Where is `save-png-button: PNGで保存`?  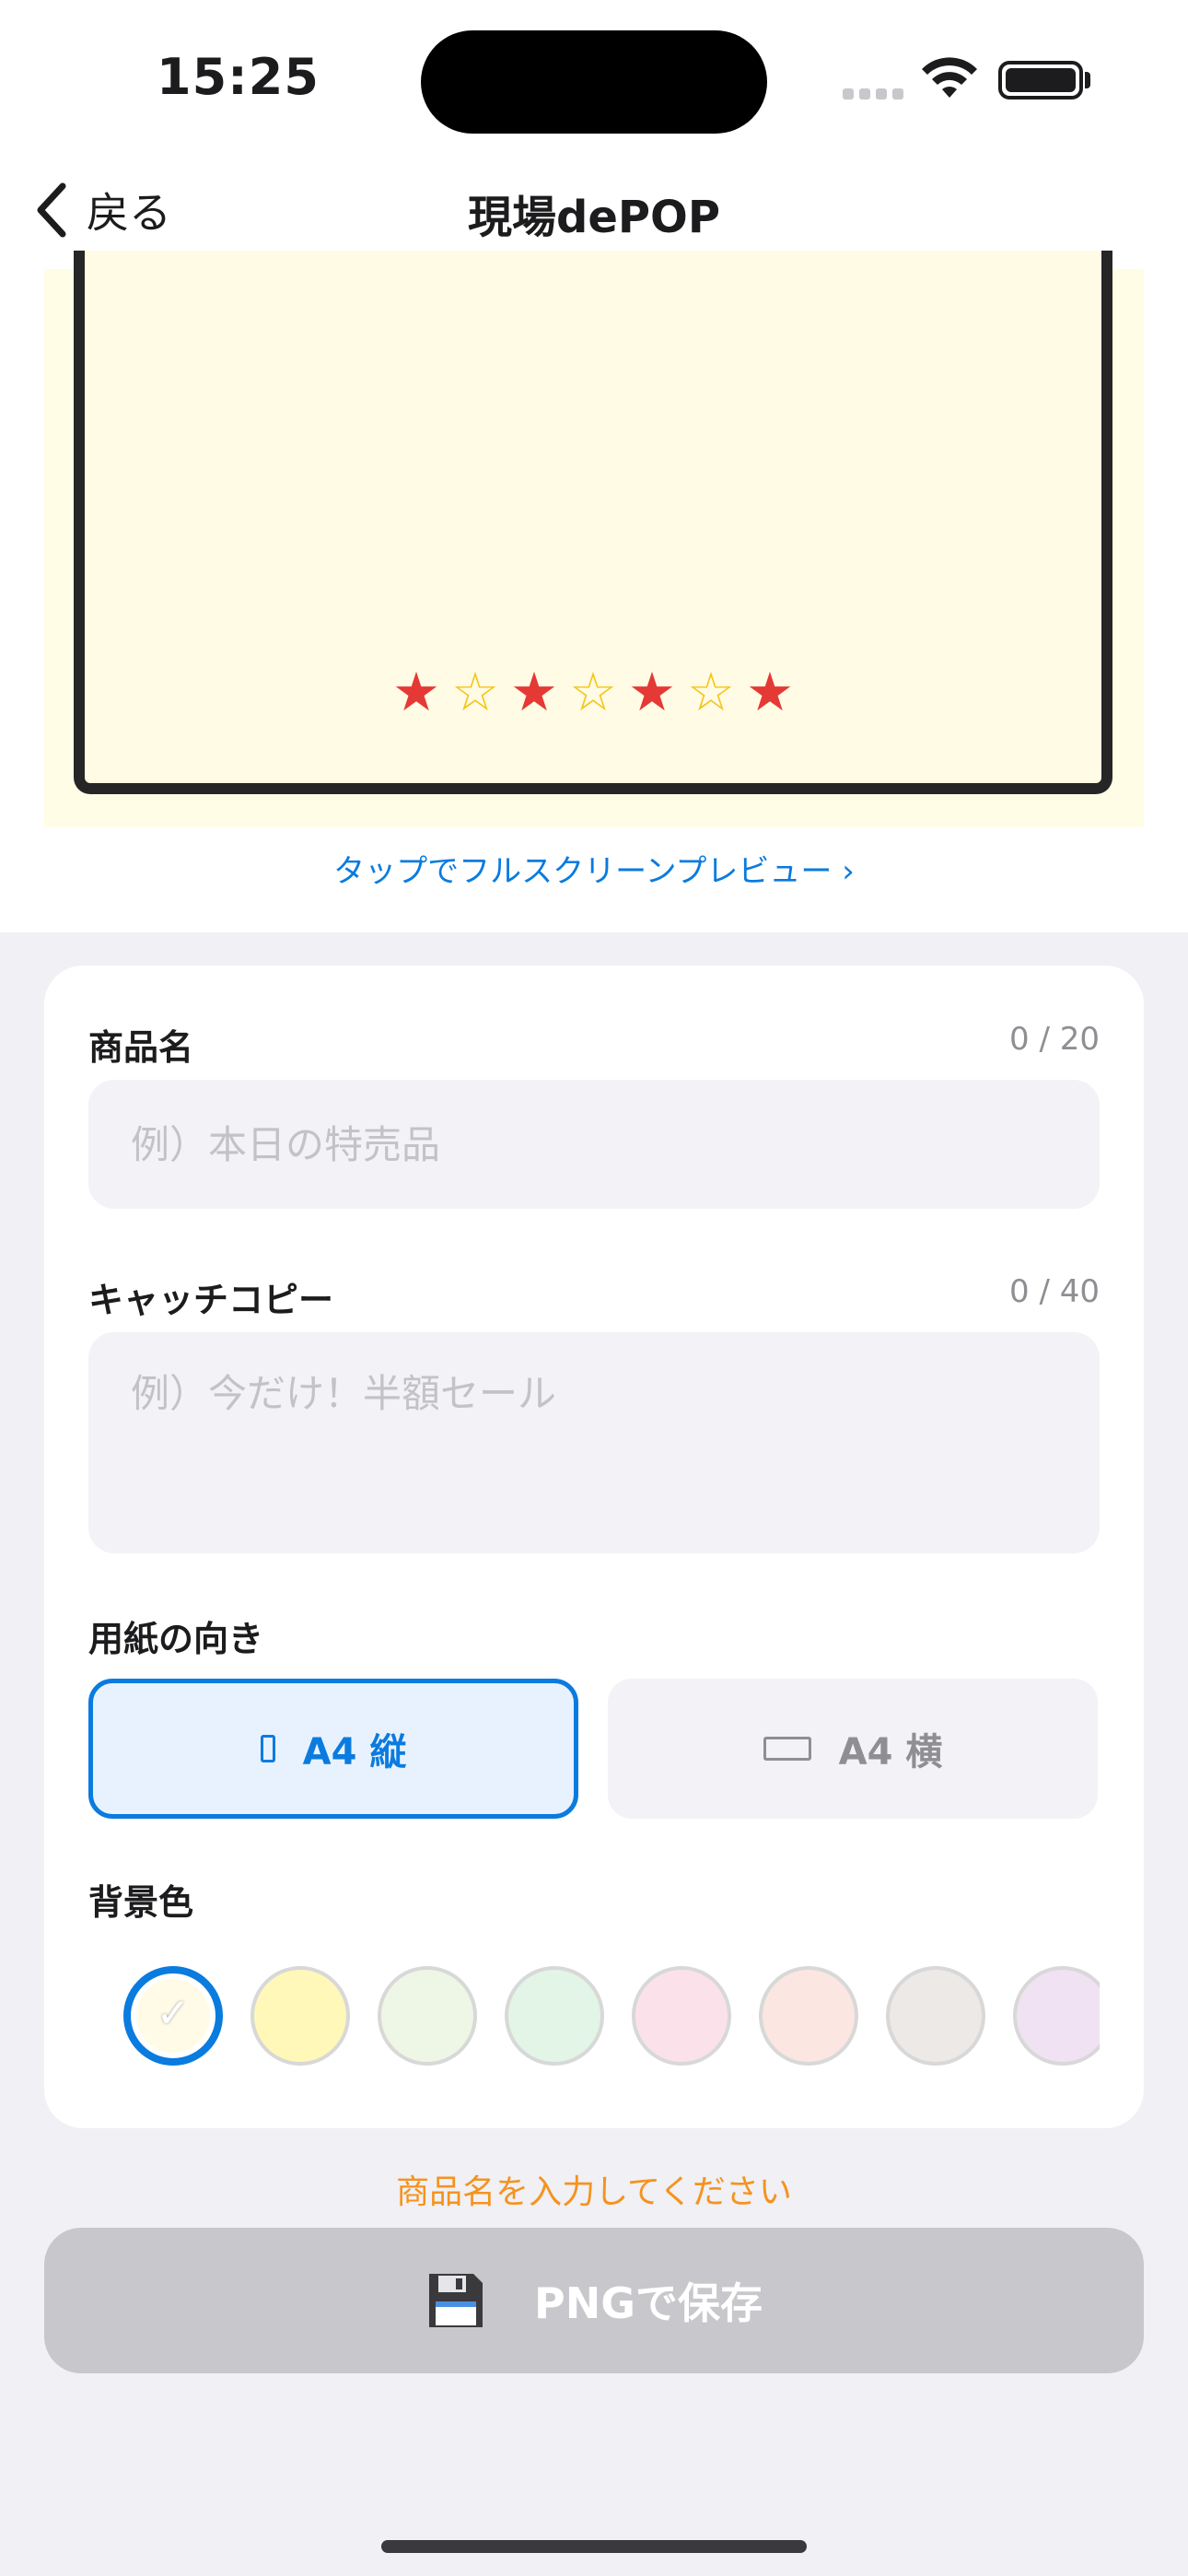 save-png-button: PNGで保存 is located at coordinates (594, 2300).